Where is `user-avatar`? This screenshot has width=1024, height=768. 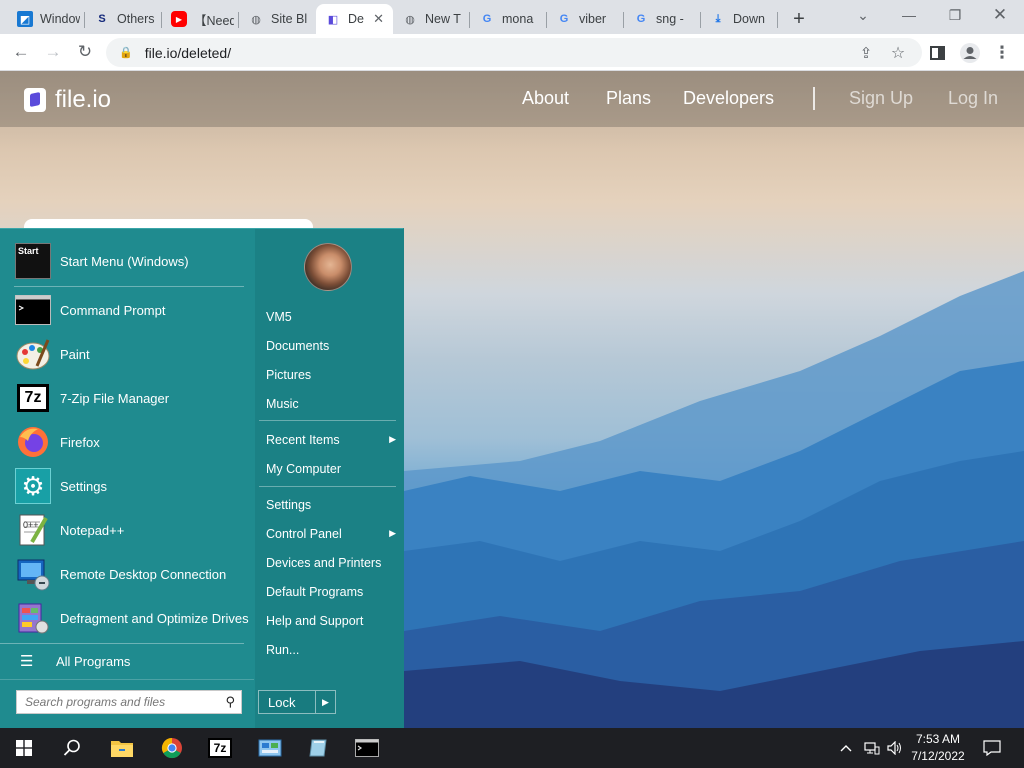 user-avatar is located at coordinates (328, 267).